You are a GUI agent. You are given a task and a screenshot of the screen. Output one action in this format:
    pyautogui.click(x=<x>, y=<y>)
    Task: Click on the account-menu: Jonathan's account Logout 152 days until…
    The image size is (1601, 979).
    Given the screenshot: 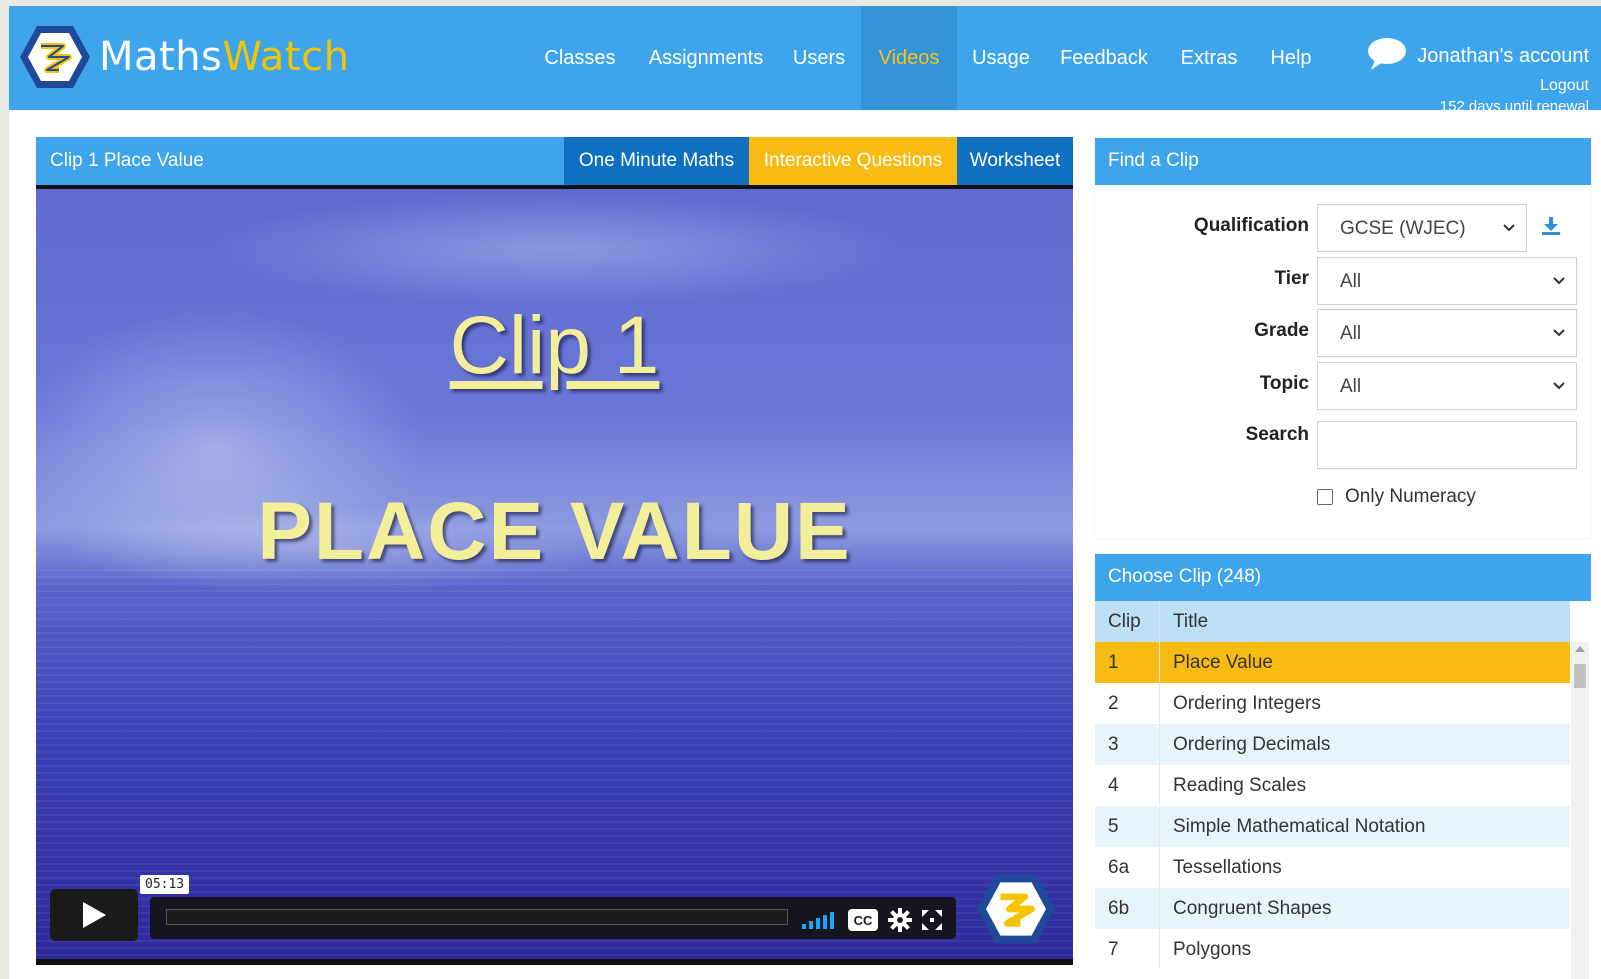 What is the action you would take?
    pyautogui.click(x=1478, y=75)
    